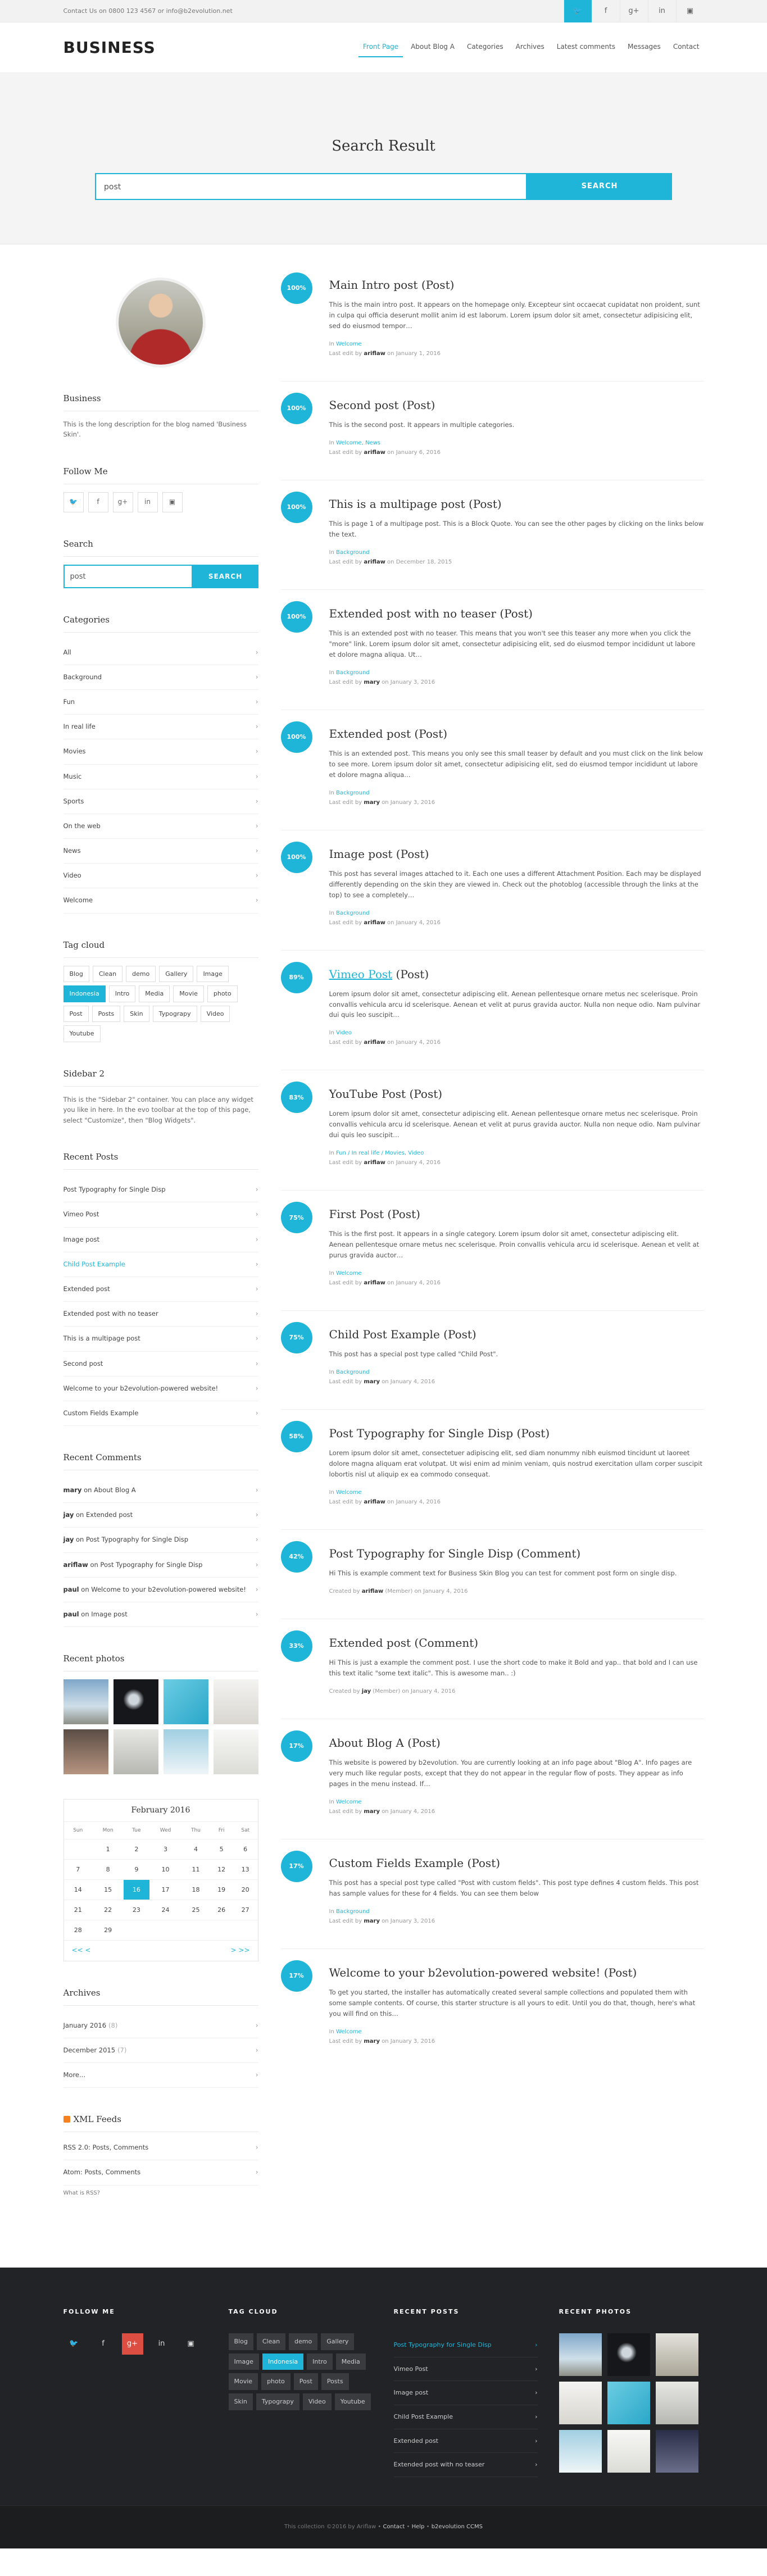 The height and width of the screenshot is (2576, 767). Describe the element at coordinates (160, 2026) in the screenshot. I see `archive-item: January 2016 (8) ›` at that location.